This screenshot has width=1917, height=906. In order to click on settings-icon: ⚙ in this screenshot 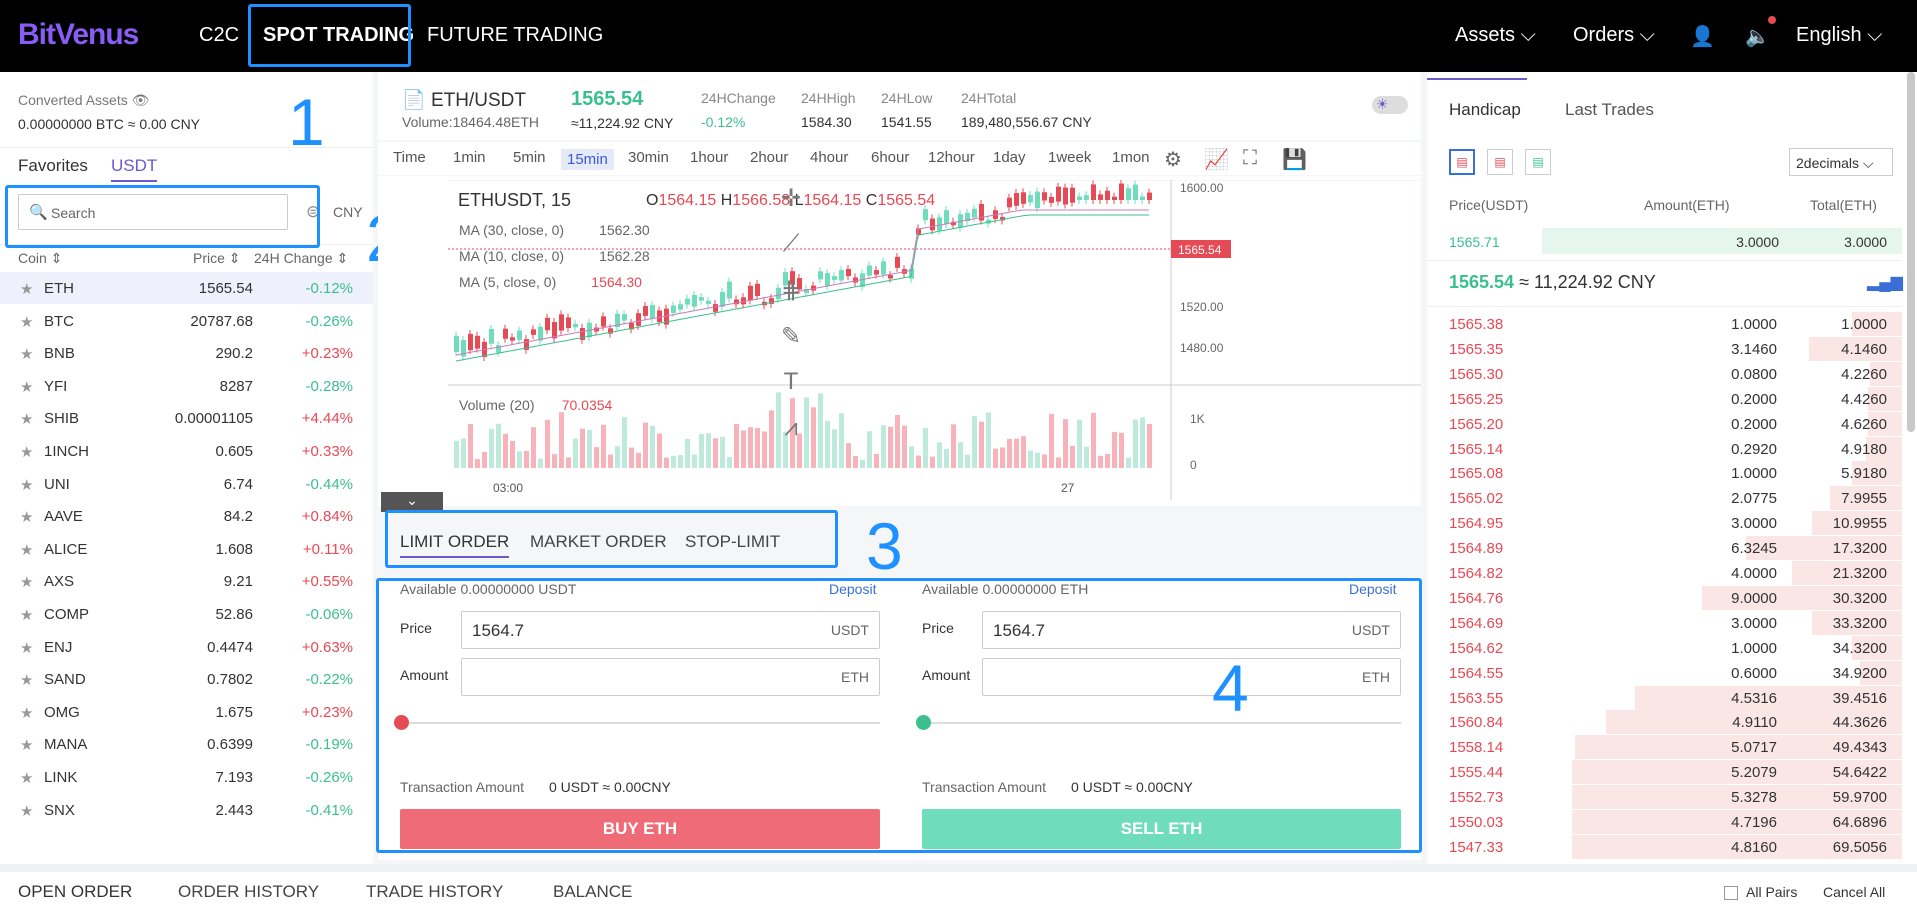, I will do `click(1173, 159)`.